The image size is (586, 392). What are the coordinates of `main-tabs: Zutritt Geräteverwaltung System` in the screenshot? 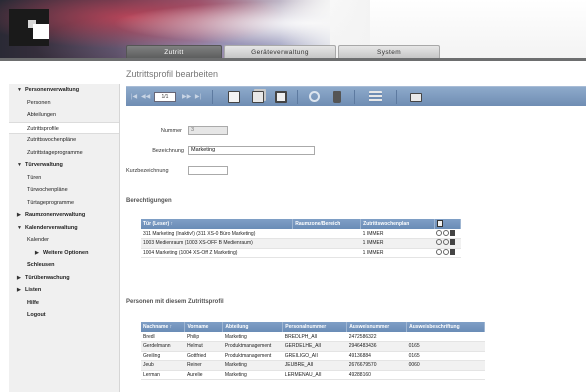 It's located at (284, 51).